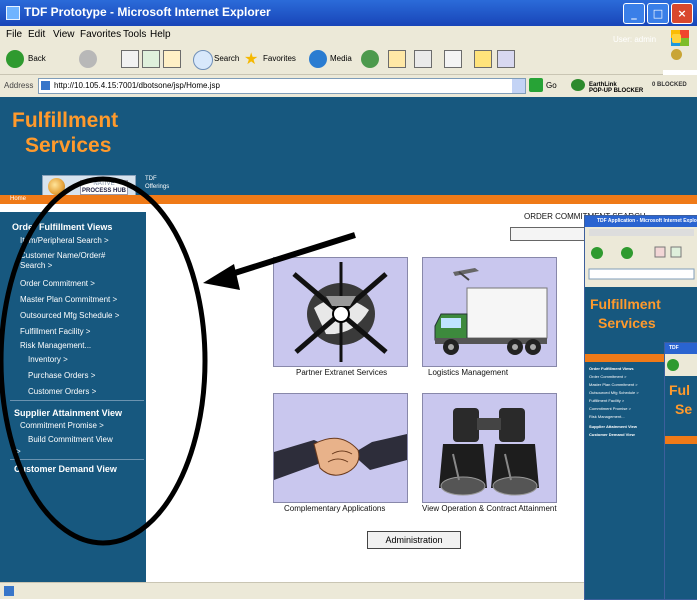 Image resolution: width=697 pixels, height=600 pixels. Describe the element at coordinates (18, 199) in the screenshot. I see `home-link: Home` at that location.